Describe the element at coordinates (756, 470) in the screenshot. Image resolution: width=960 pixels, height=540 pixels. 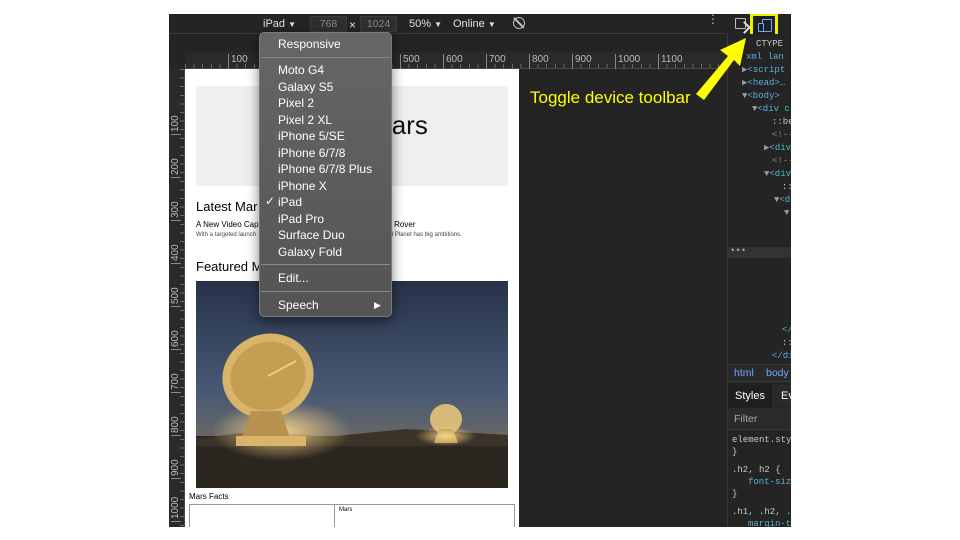
I see `style-rule-selector: .h2, h2 {` at that location.